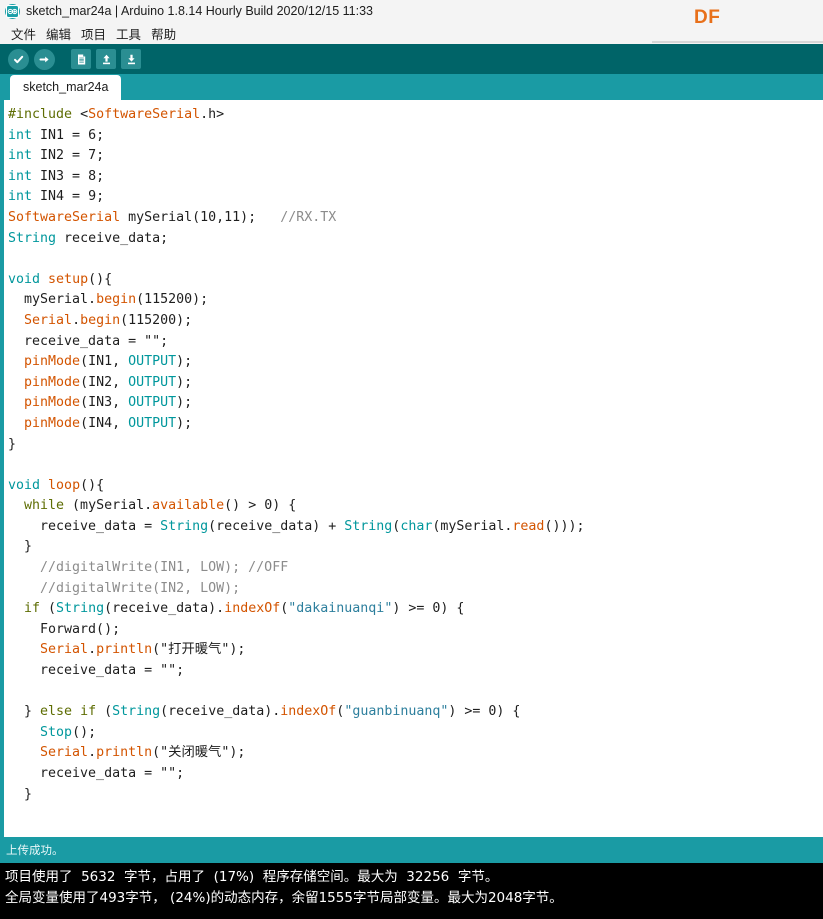  Describe the element at coordinates (104, 362) in the screenshot. I see `code-token: (IN1,` at that location.